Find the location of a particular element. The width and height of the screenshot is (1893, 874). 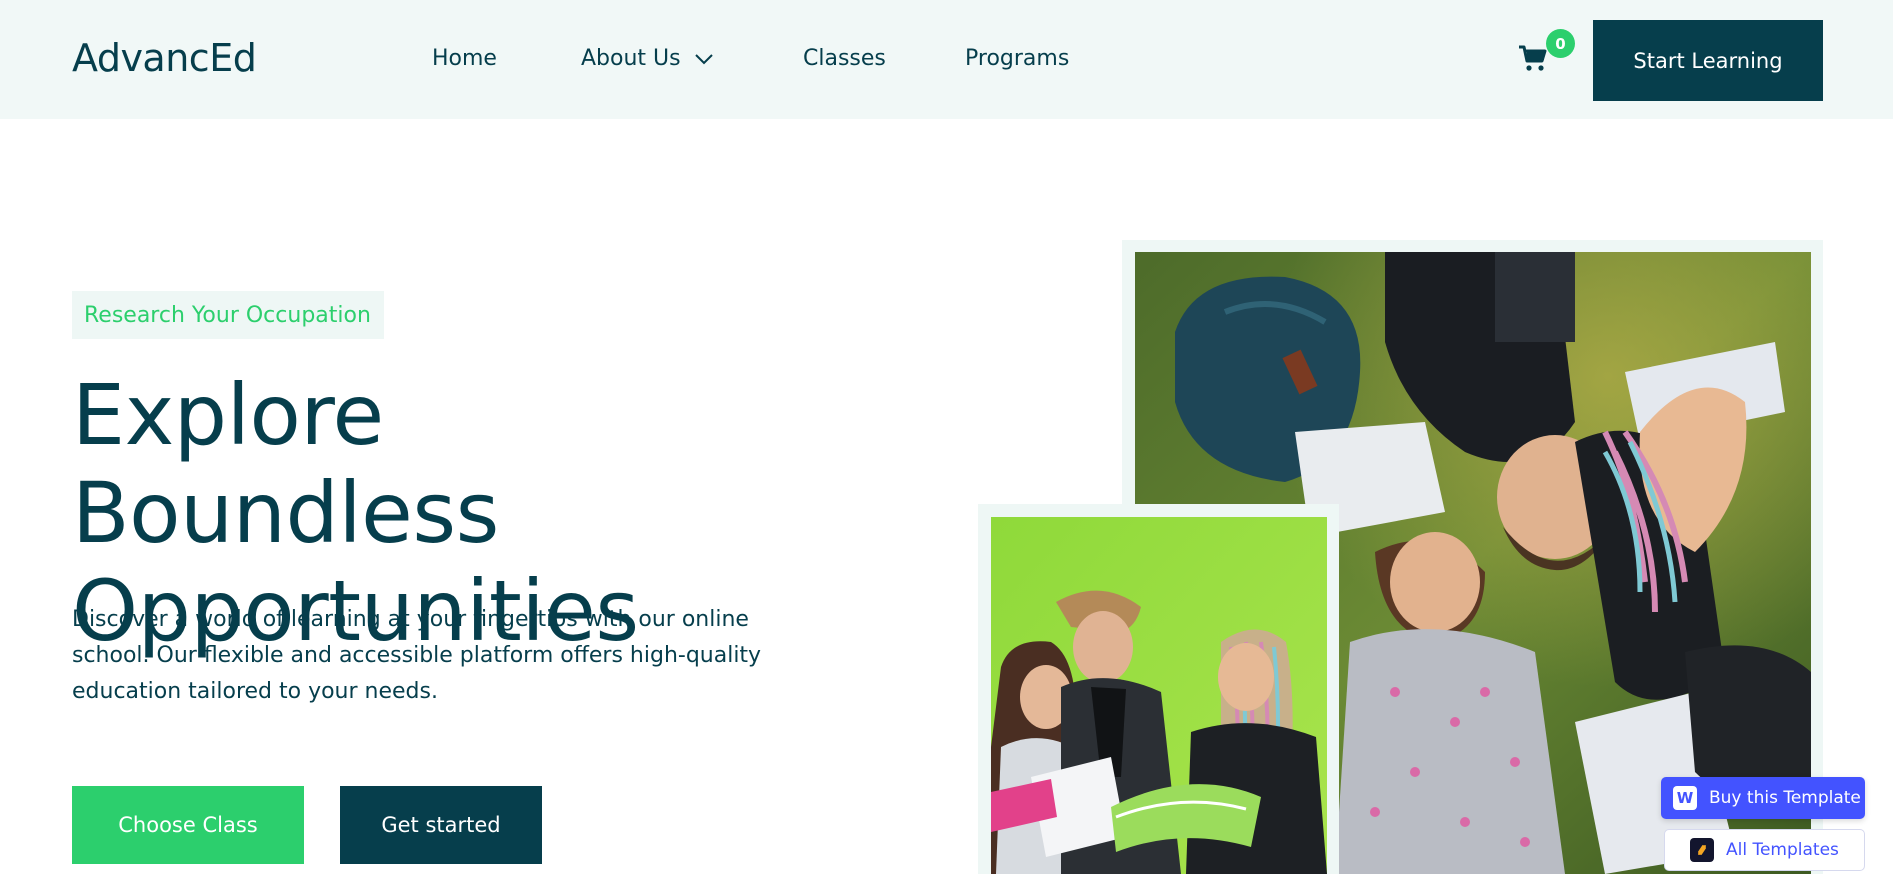

nav-programs: Programs is located at coordinates (1017, 58).